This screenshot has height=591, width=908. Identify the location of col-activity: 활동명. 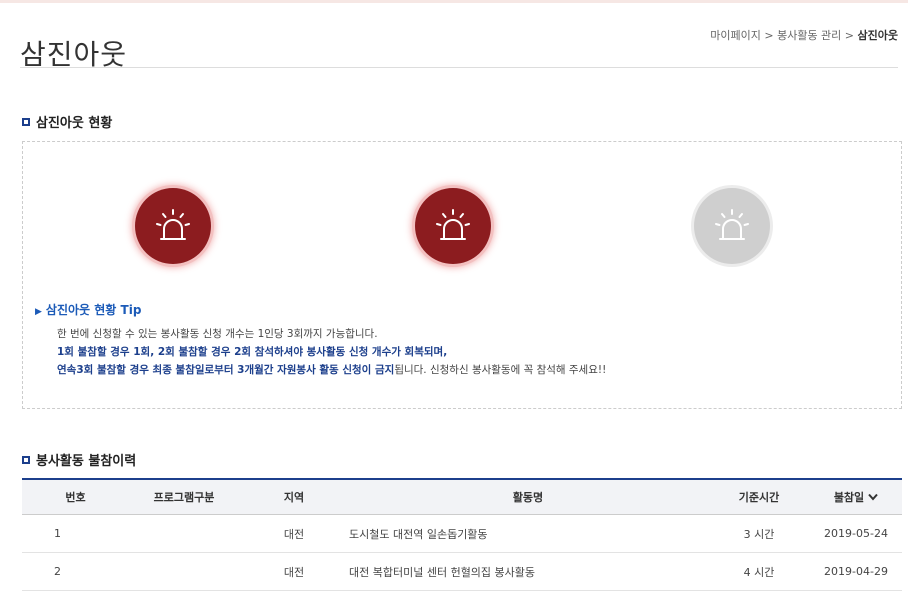
(528, 496).